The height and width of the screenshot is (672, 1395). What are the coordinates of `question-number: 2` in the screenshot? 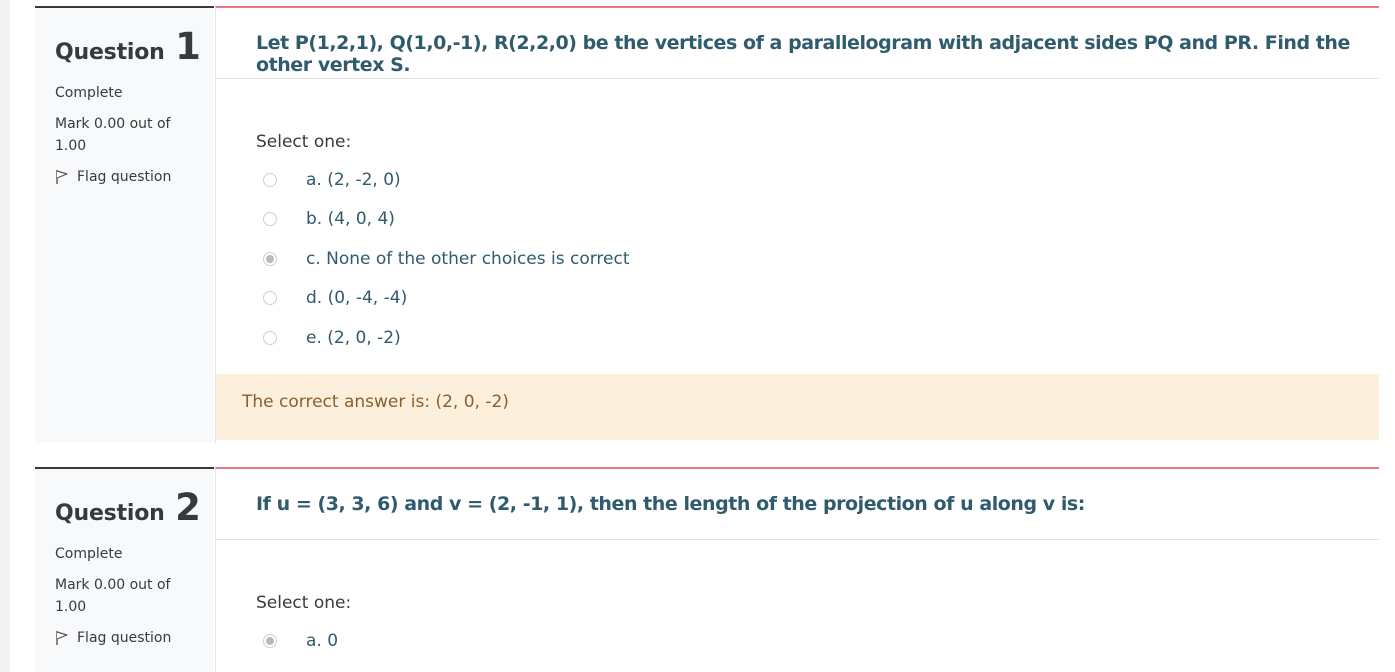 It's located at (188, 507).